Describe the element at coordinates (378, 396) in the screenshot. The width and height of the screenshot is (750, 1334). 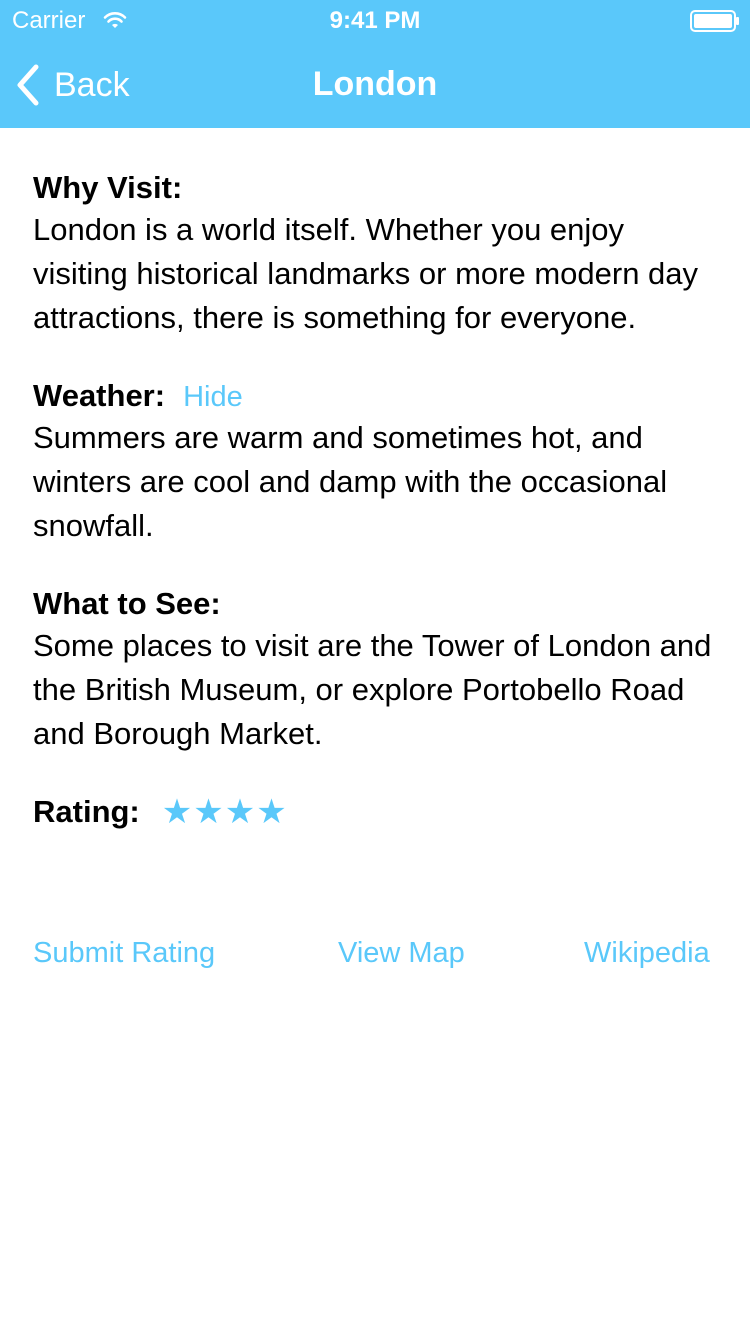
I see `weather-heading-row: Weather: Hide` at that location.